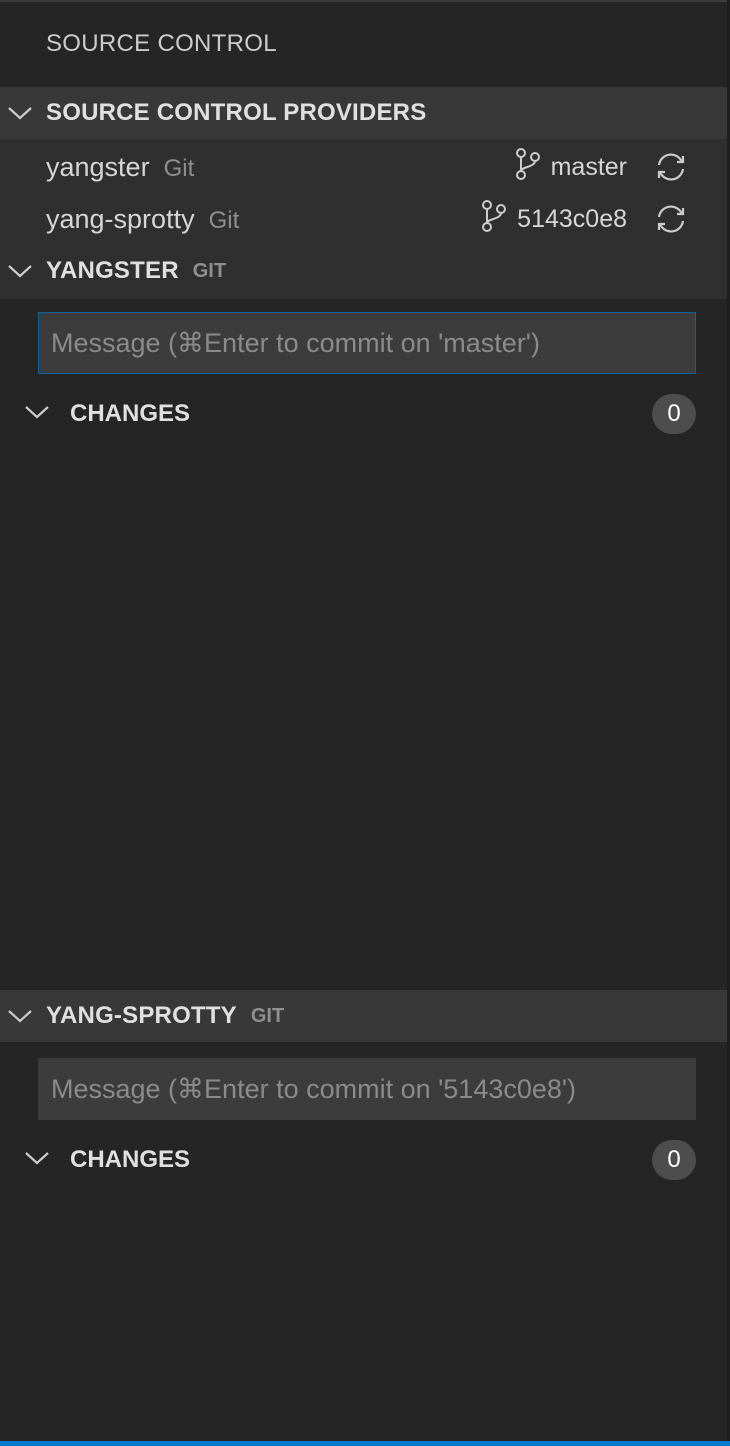 This screenshot has height=1446, width=730. I want to click on provider-name: yang-sprotty Git, so click(142, 219).